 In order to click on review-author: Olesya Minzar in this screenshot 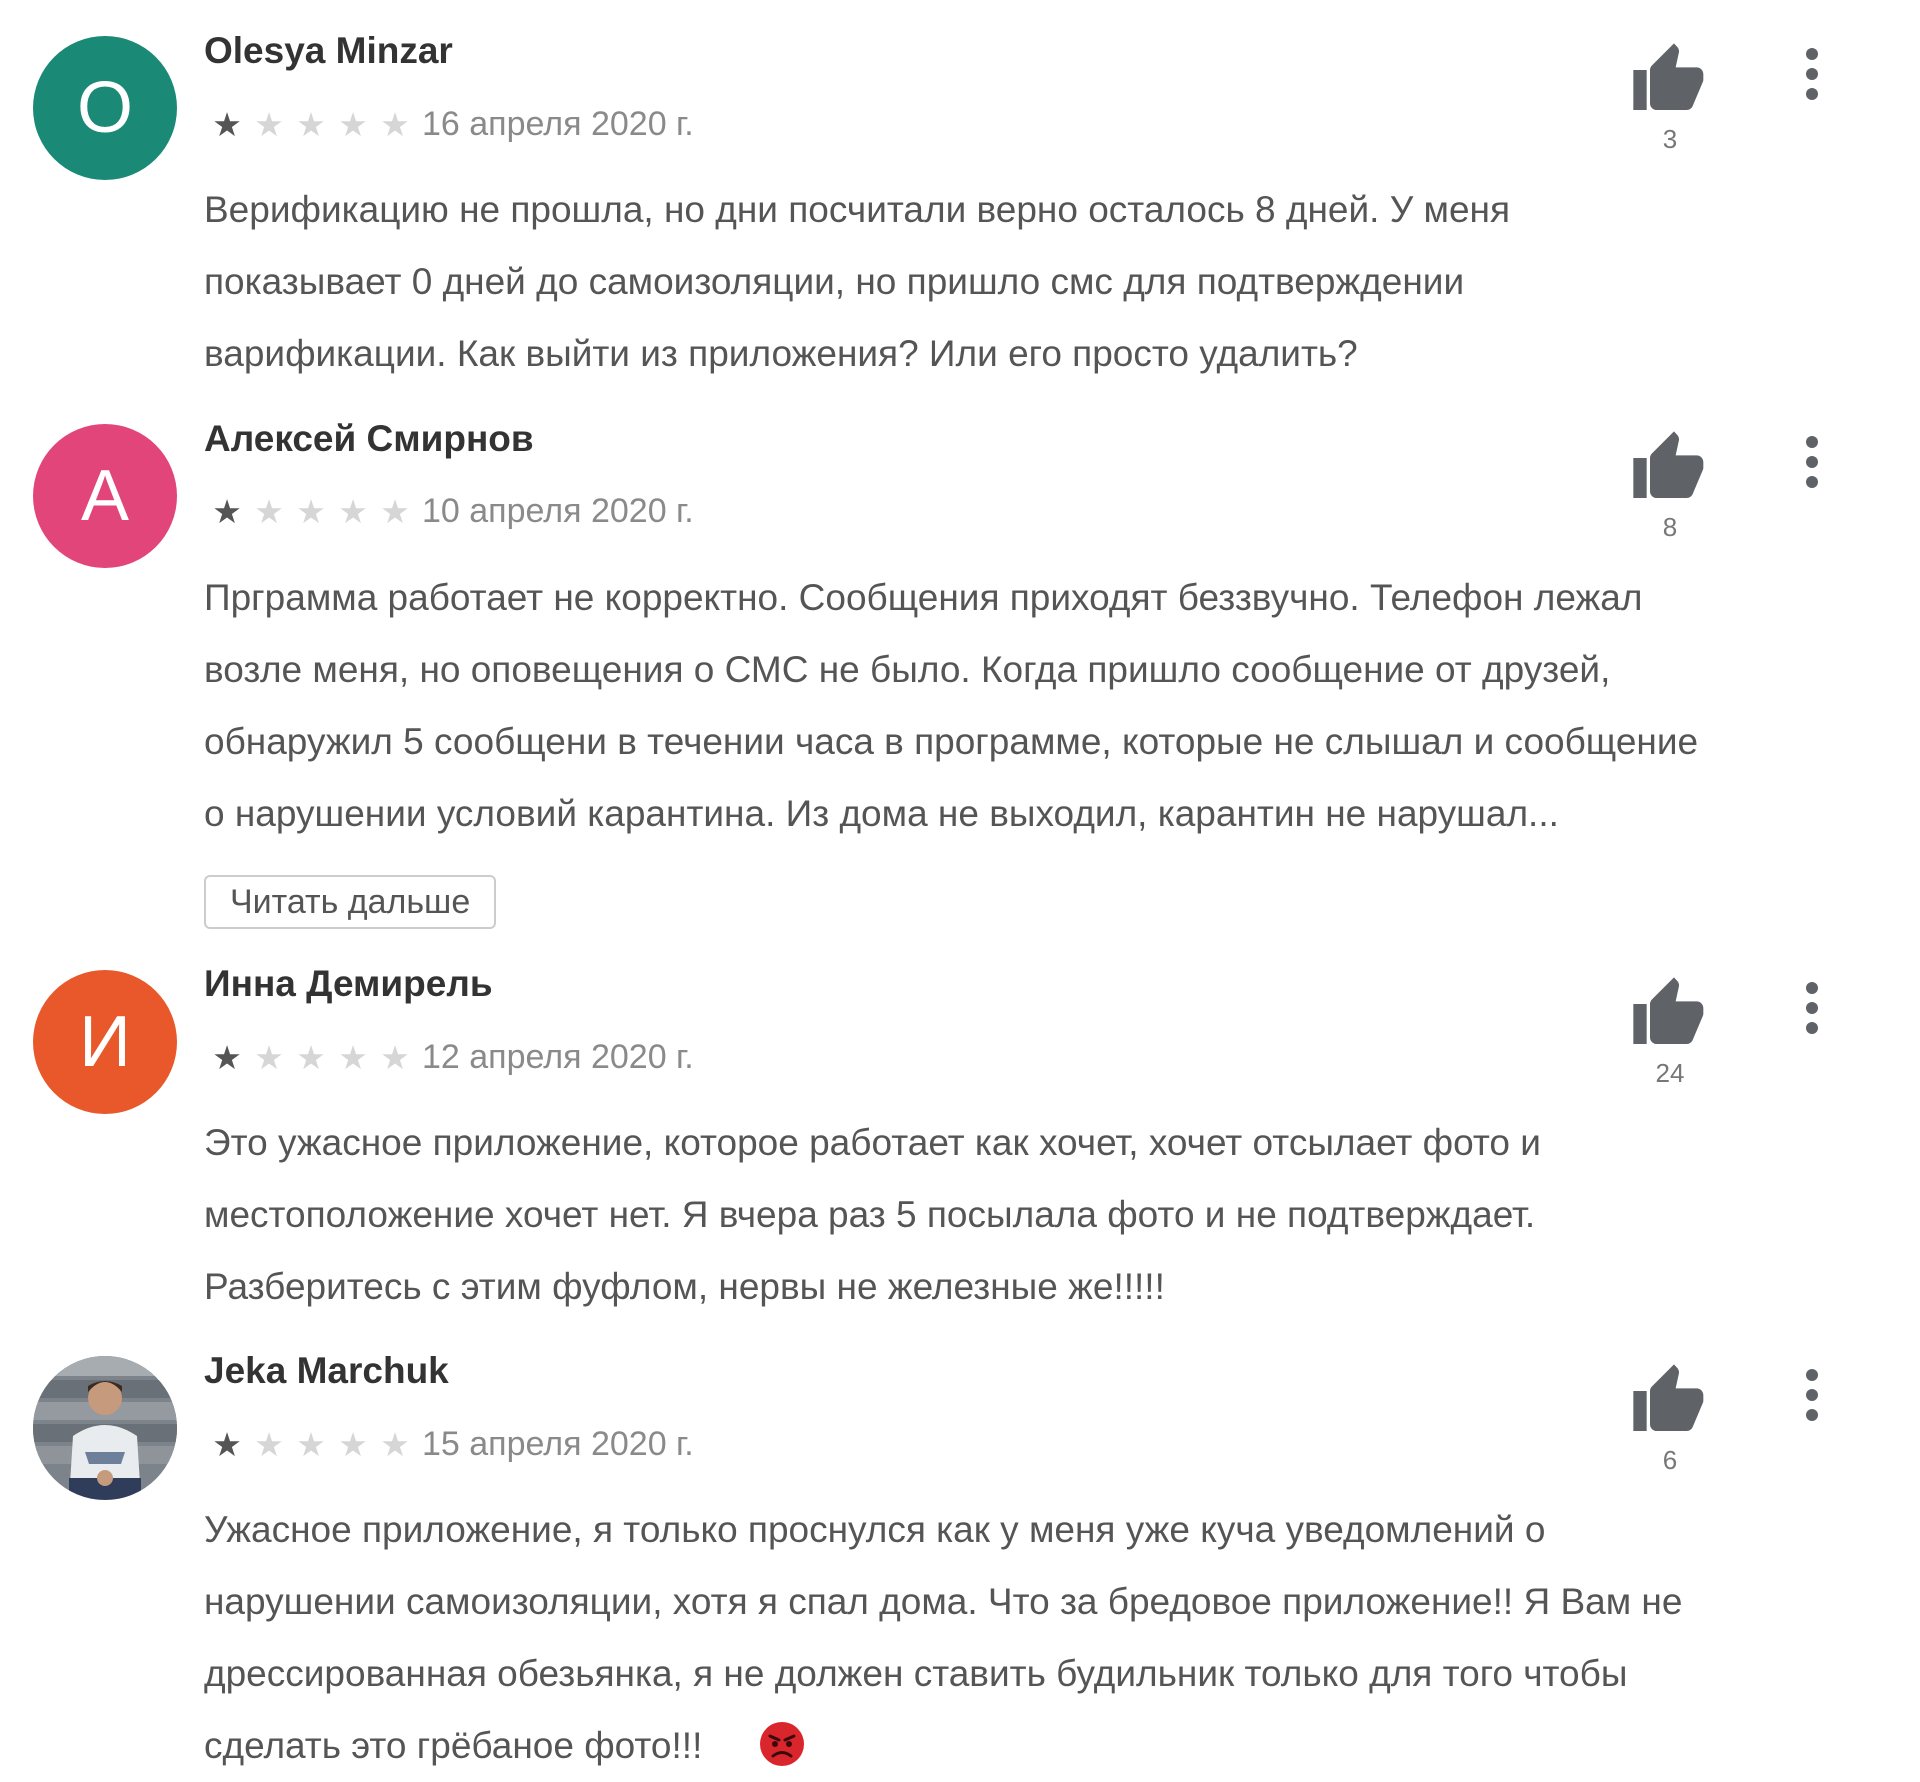, I will do `click(328, 50)`.